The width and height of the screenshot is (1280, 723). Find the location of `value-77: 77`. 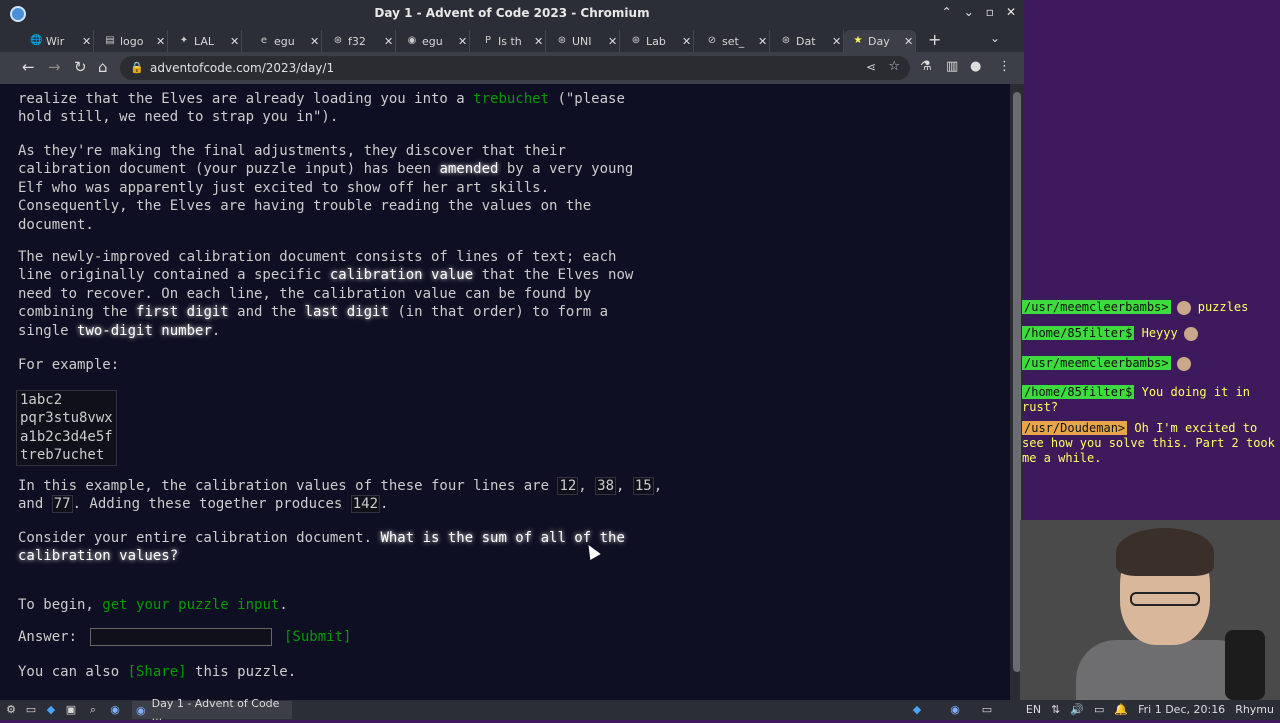

value-77: 77 is located at coordinates (62, 504).